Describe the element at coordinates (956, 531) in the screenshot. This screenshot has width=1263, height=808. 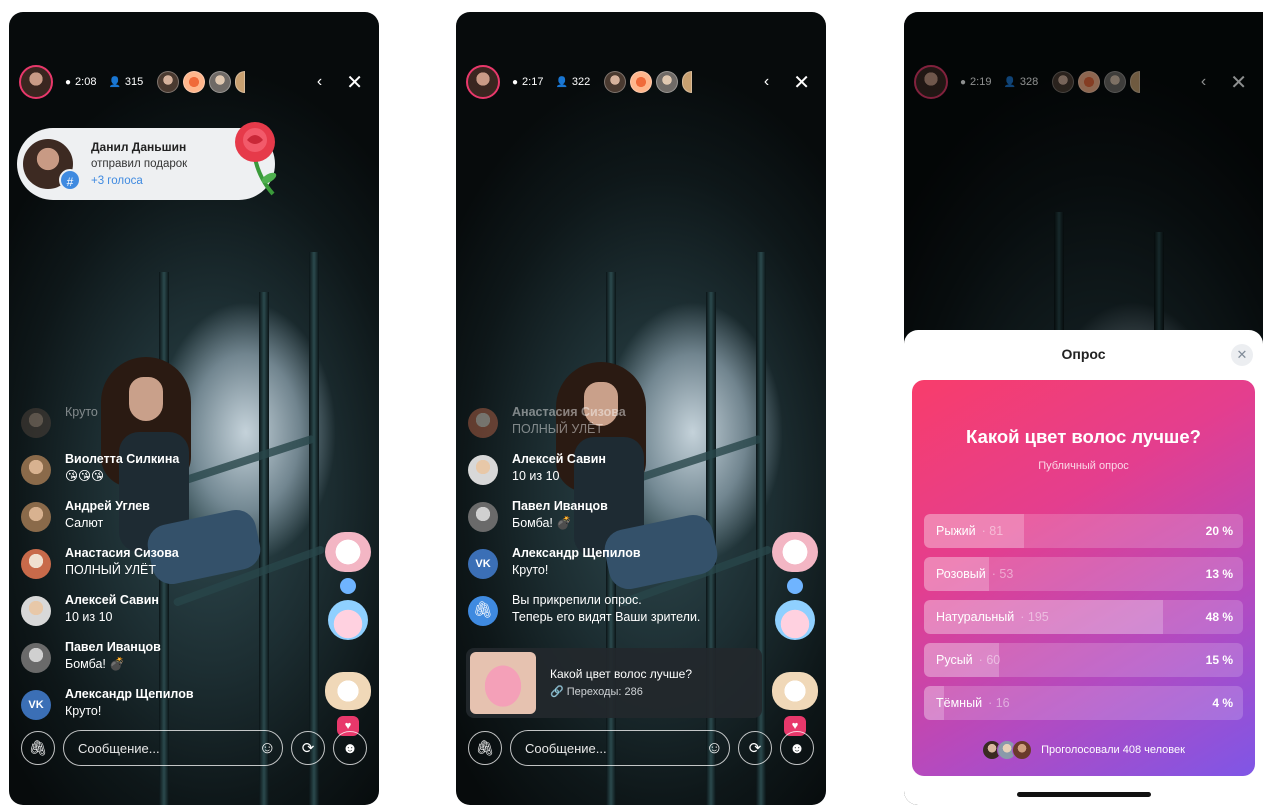
I see `poll-option-label: Рыжий` at that location.